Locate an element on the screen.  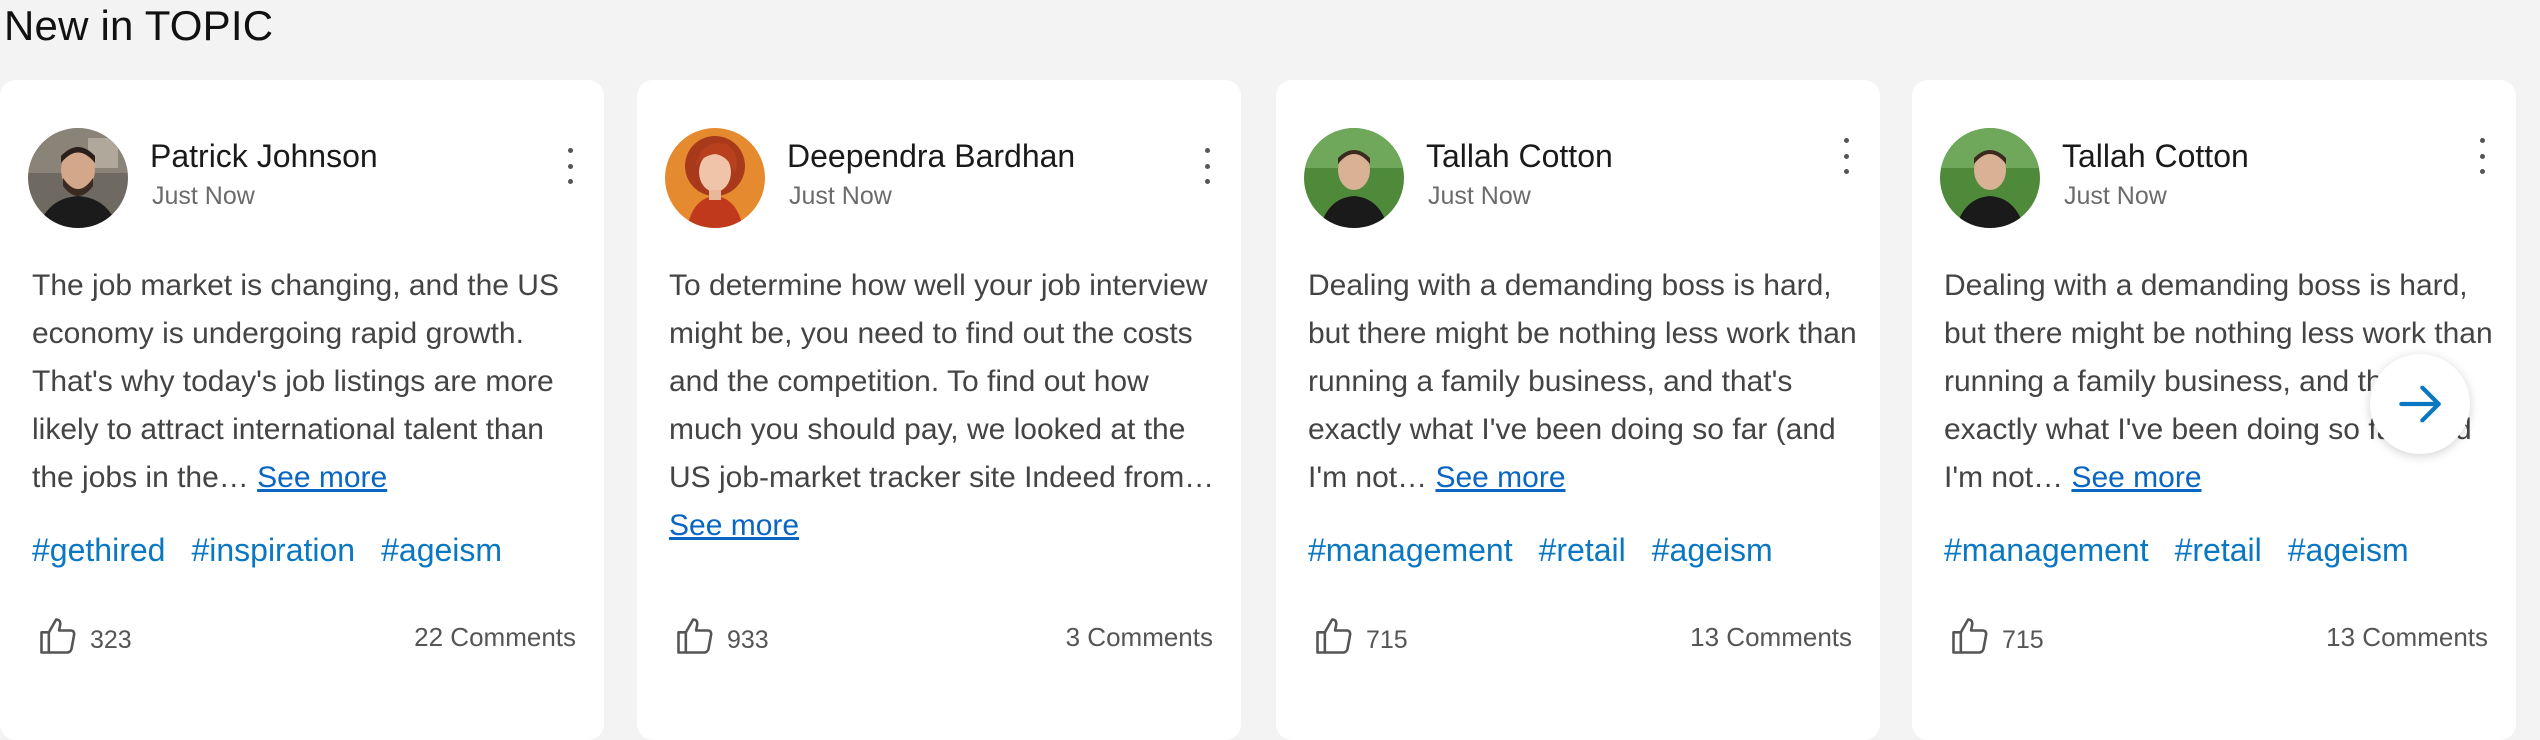
carousel-next-button is located at coordinates (2420, 404).